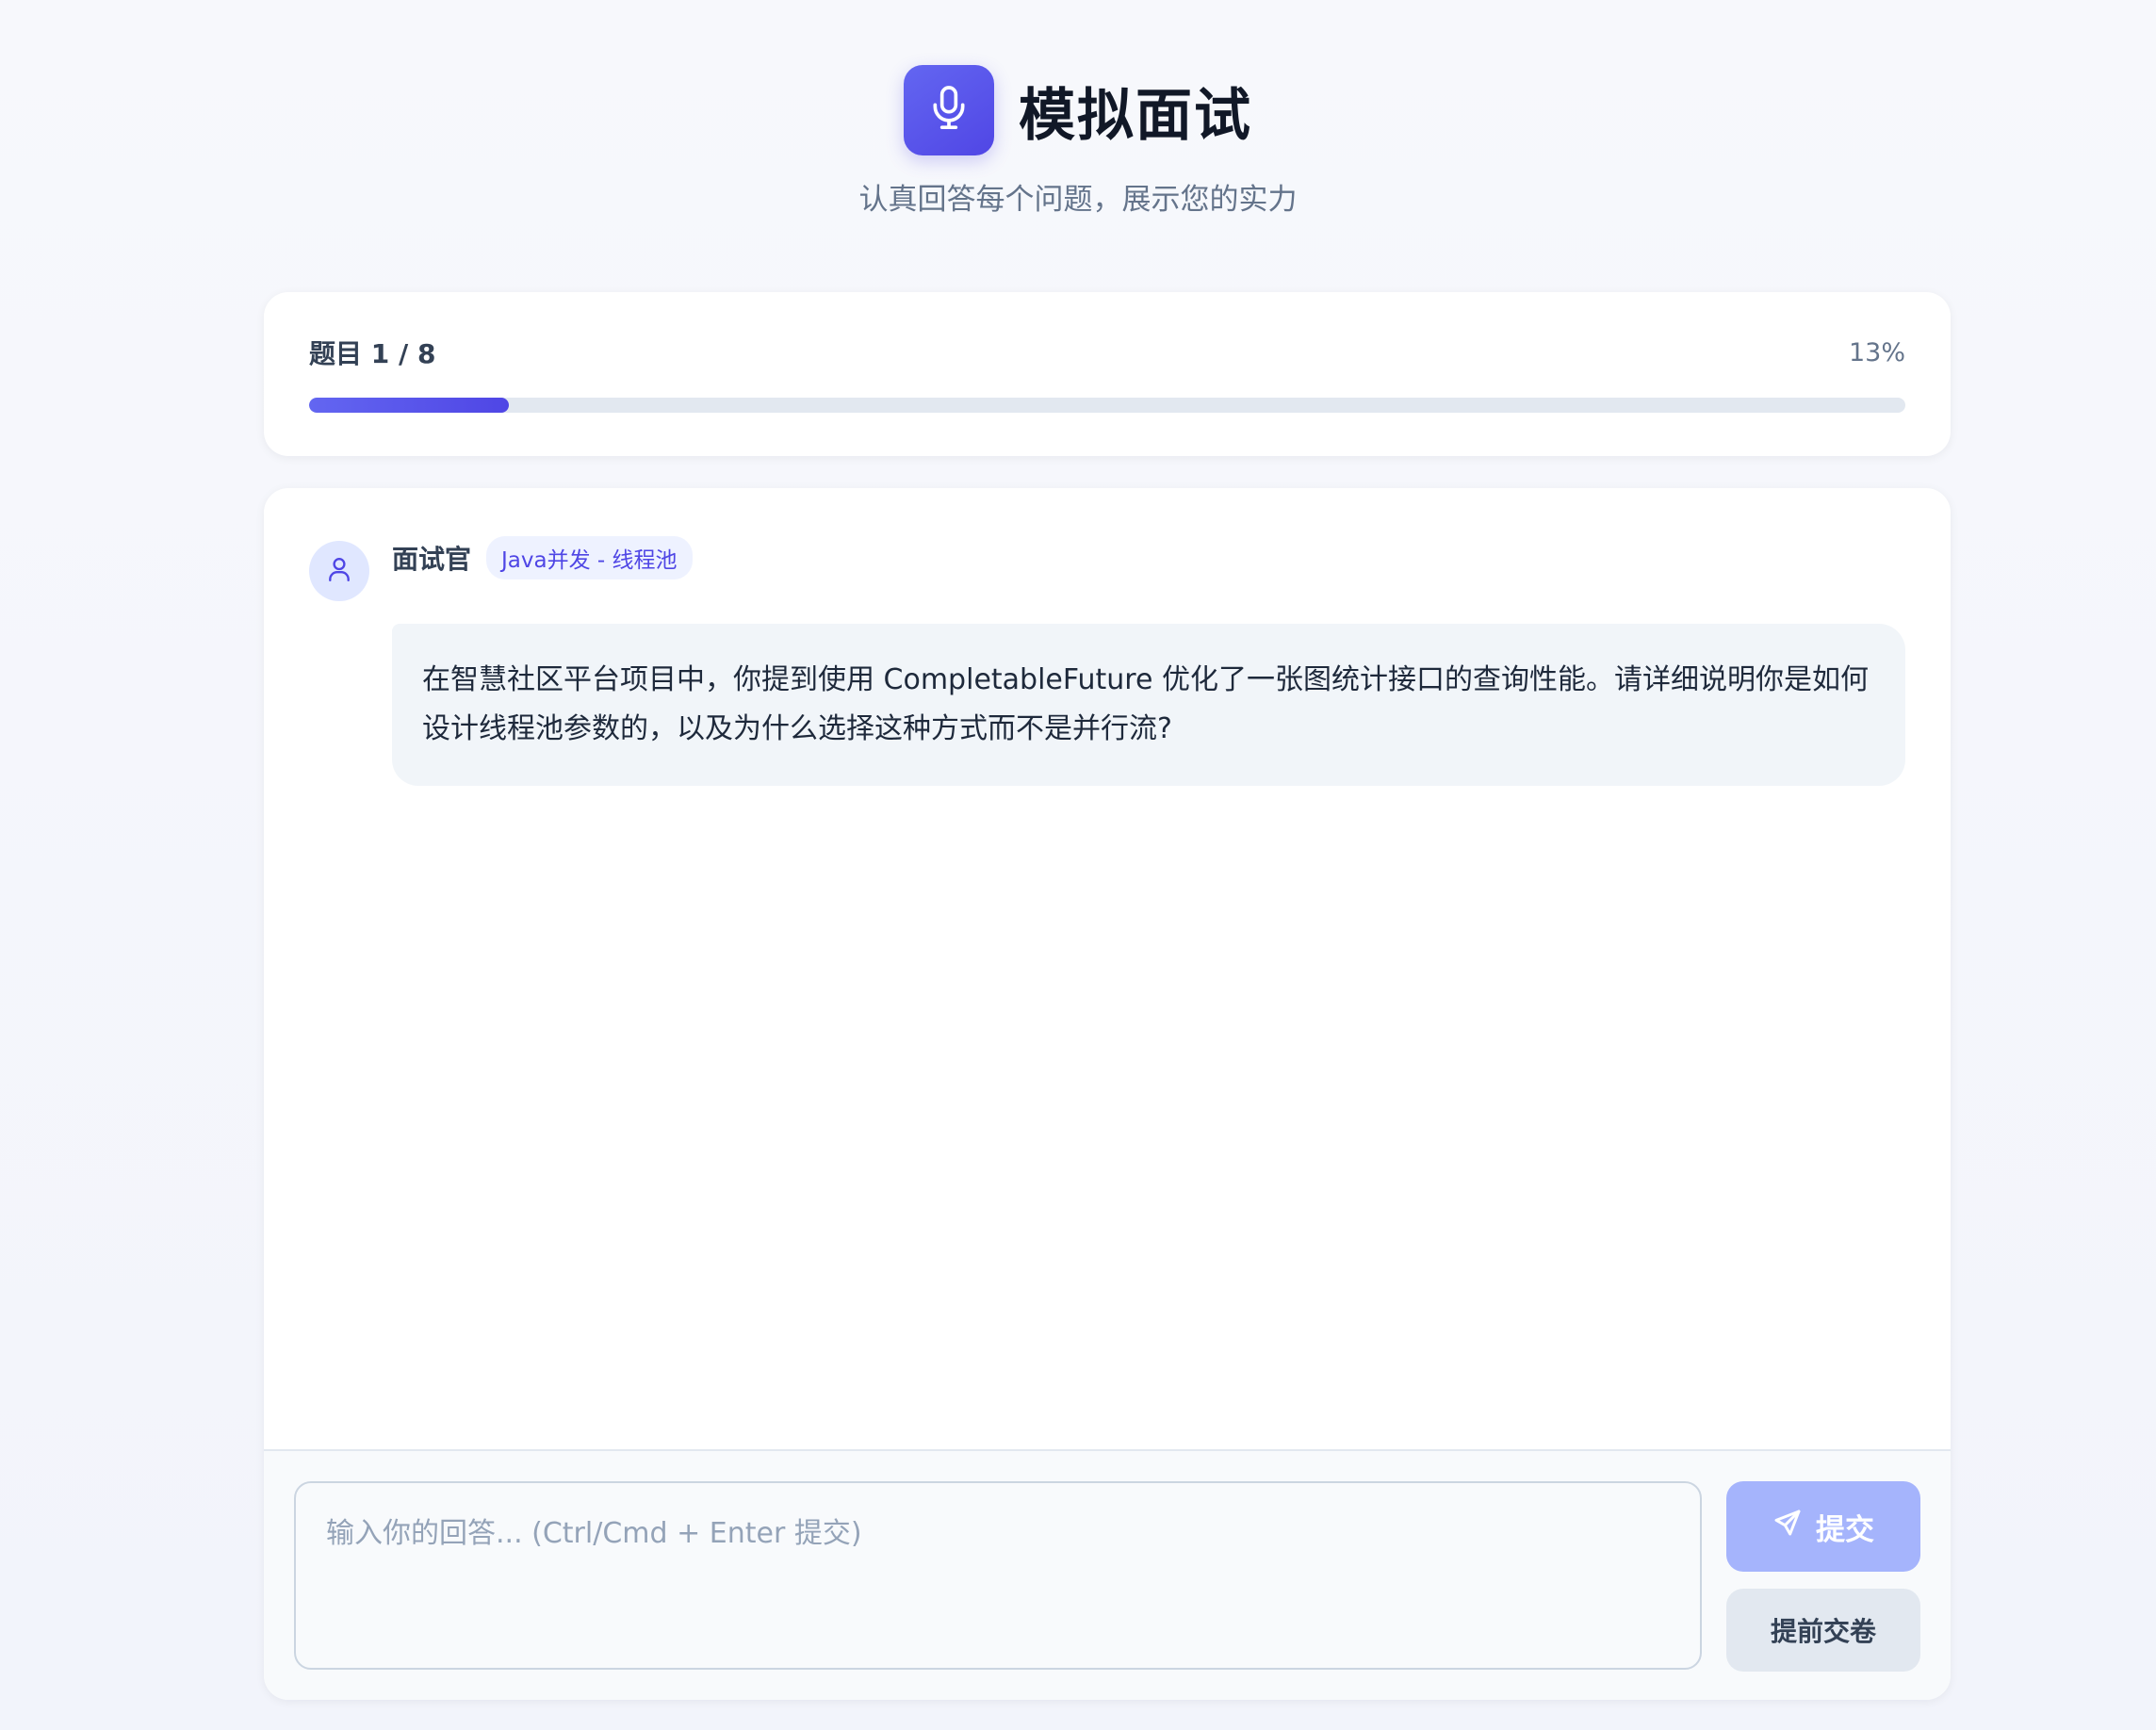  Describe the element at coordinates (409, 405) in the screenshot. I see `progress-bar-fill` at that location.